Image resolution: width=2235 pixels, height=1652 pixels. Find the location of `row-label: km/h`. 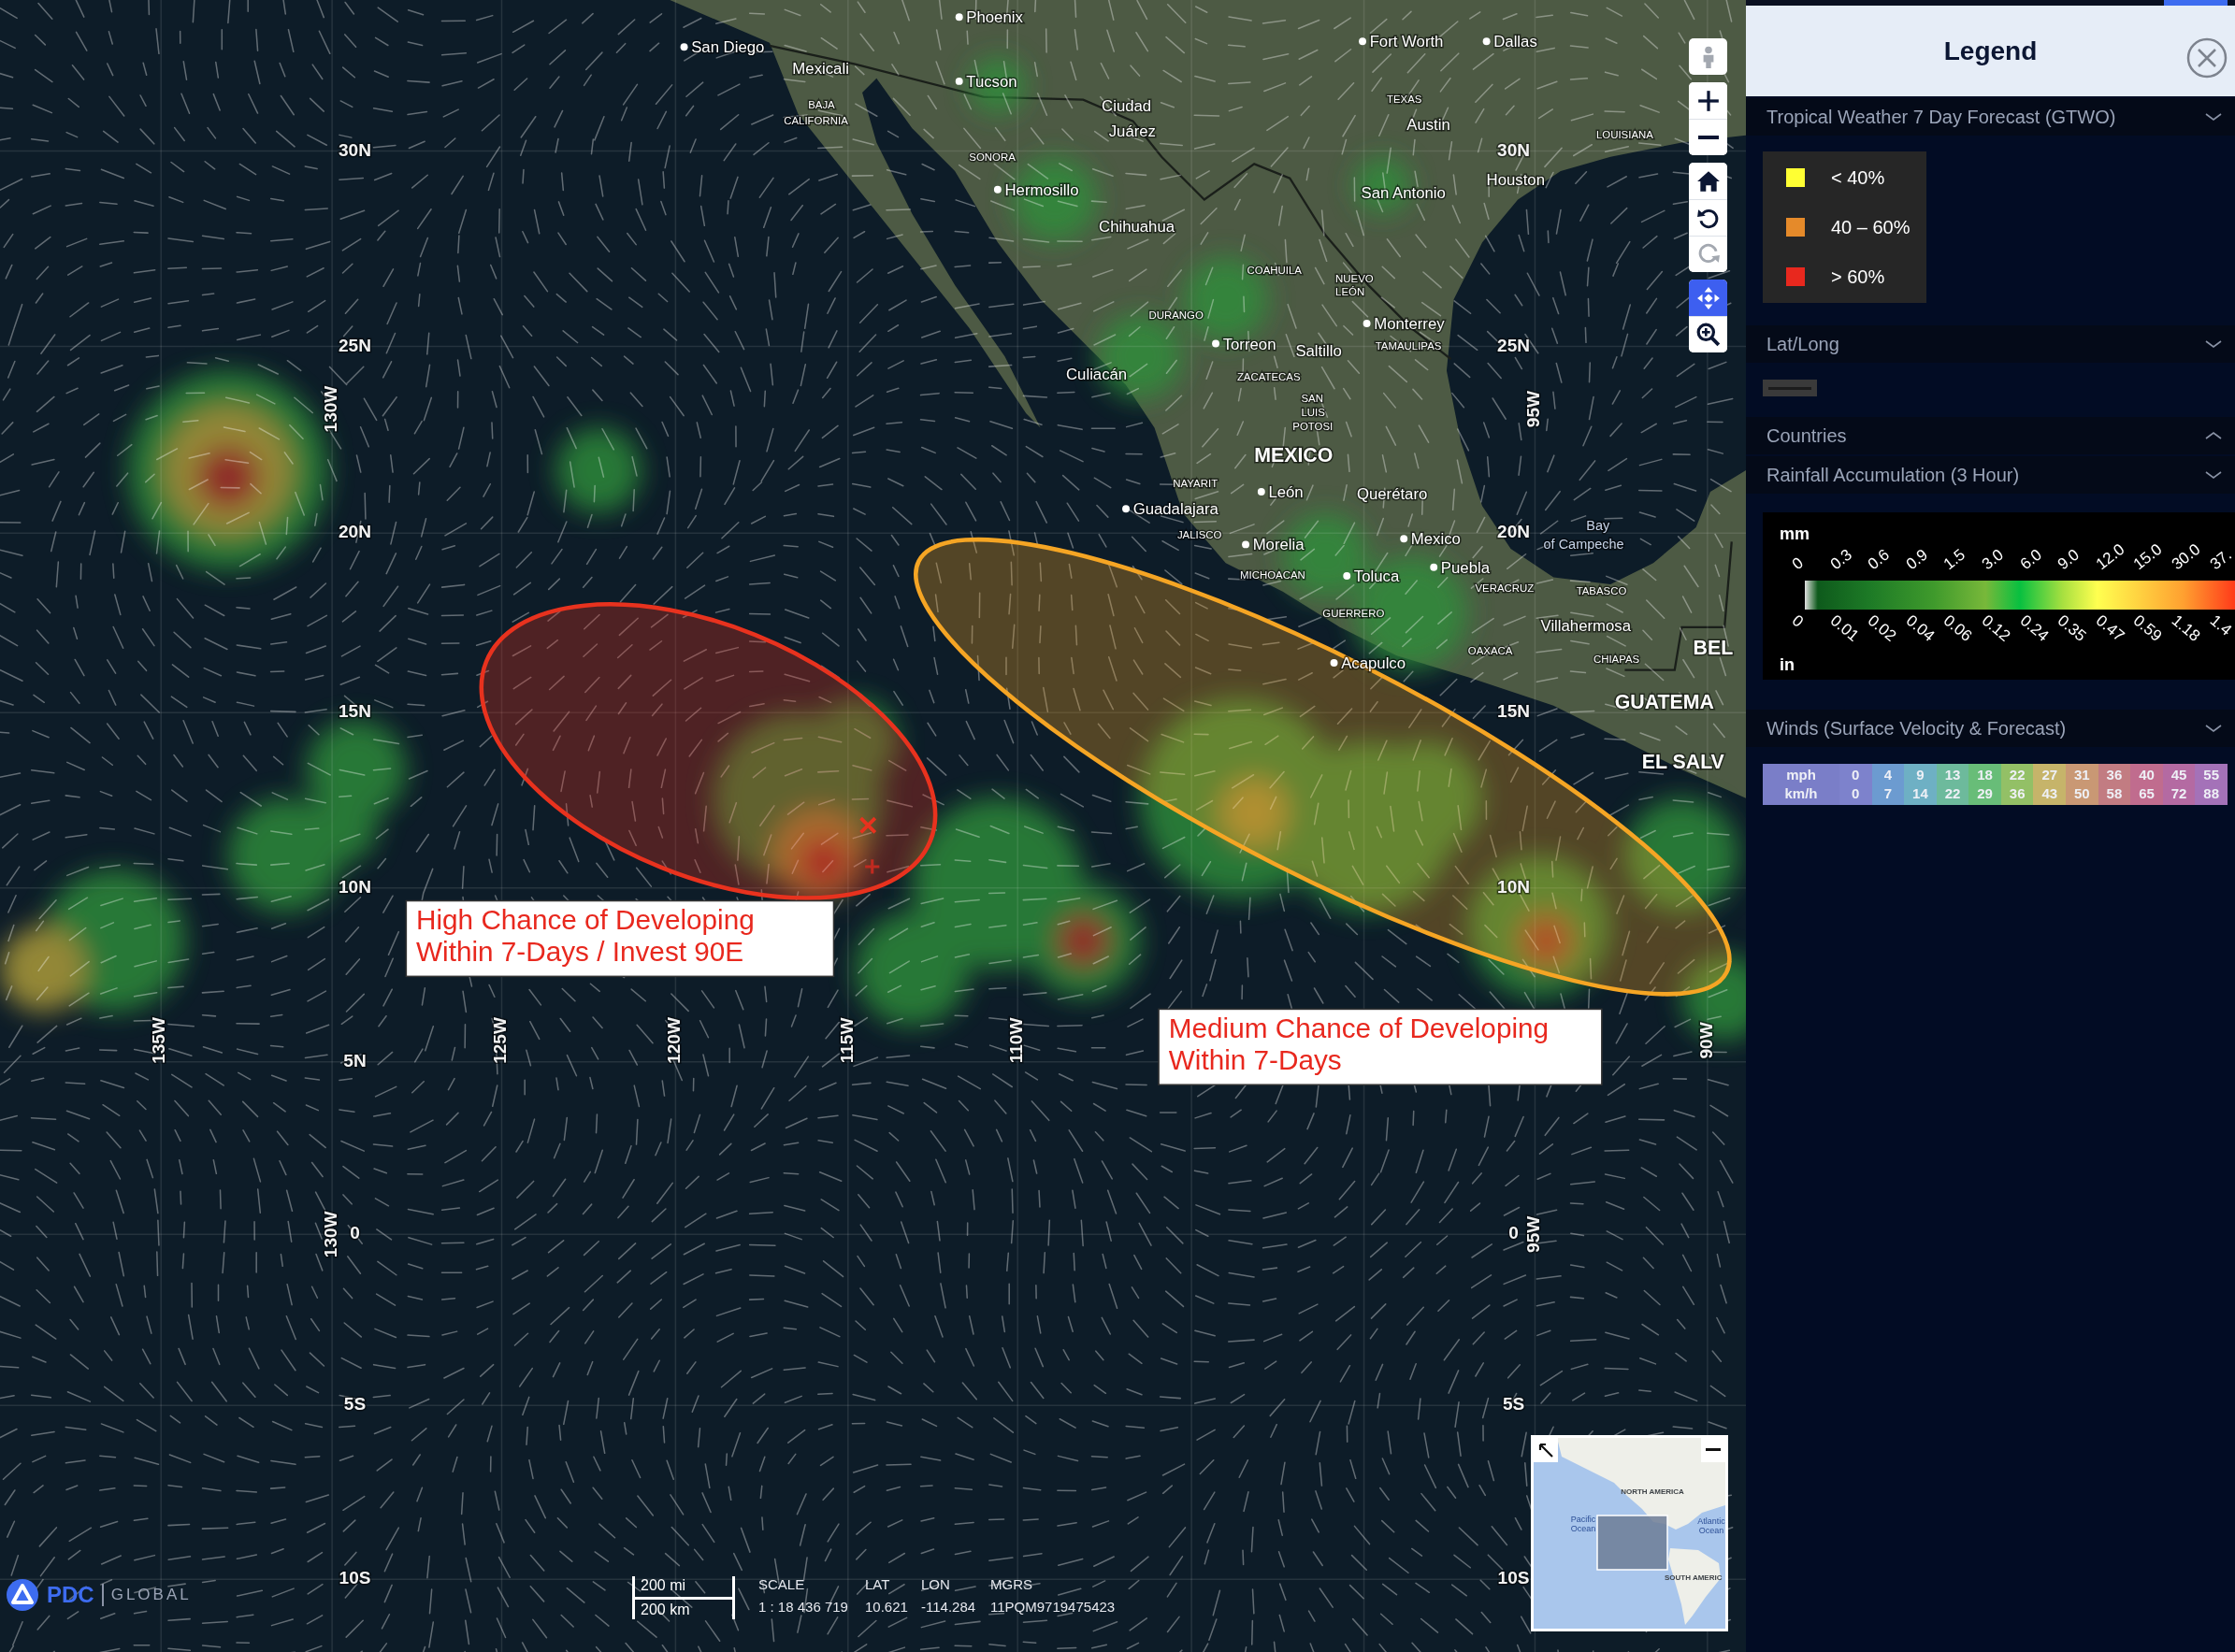

row-label: km/h is located at coordinates (1801, 794).